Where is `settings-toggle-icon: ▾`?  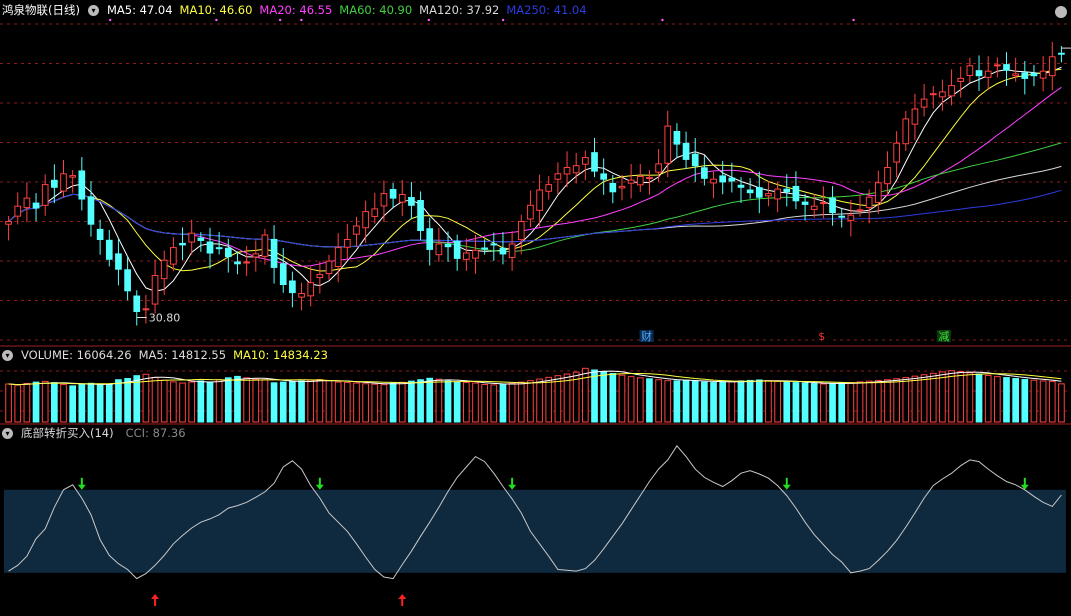 settings-toggle-icon: ▾ is located at coordinates (93, 10).